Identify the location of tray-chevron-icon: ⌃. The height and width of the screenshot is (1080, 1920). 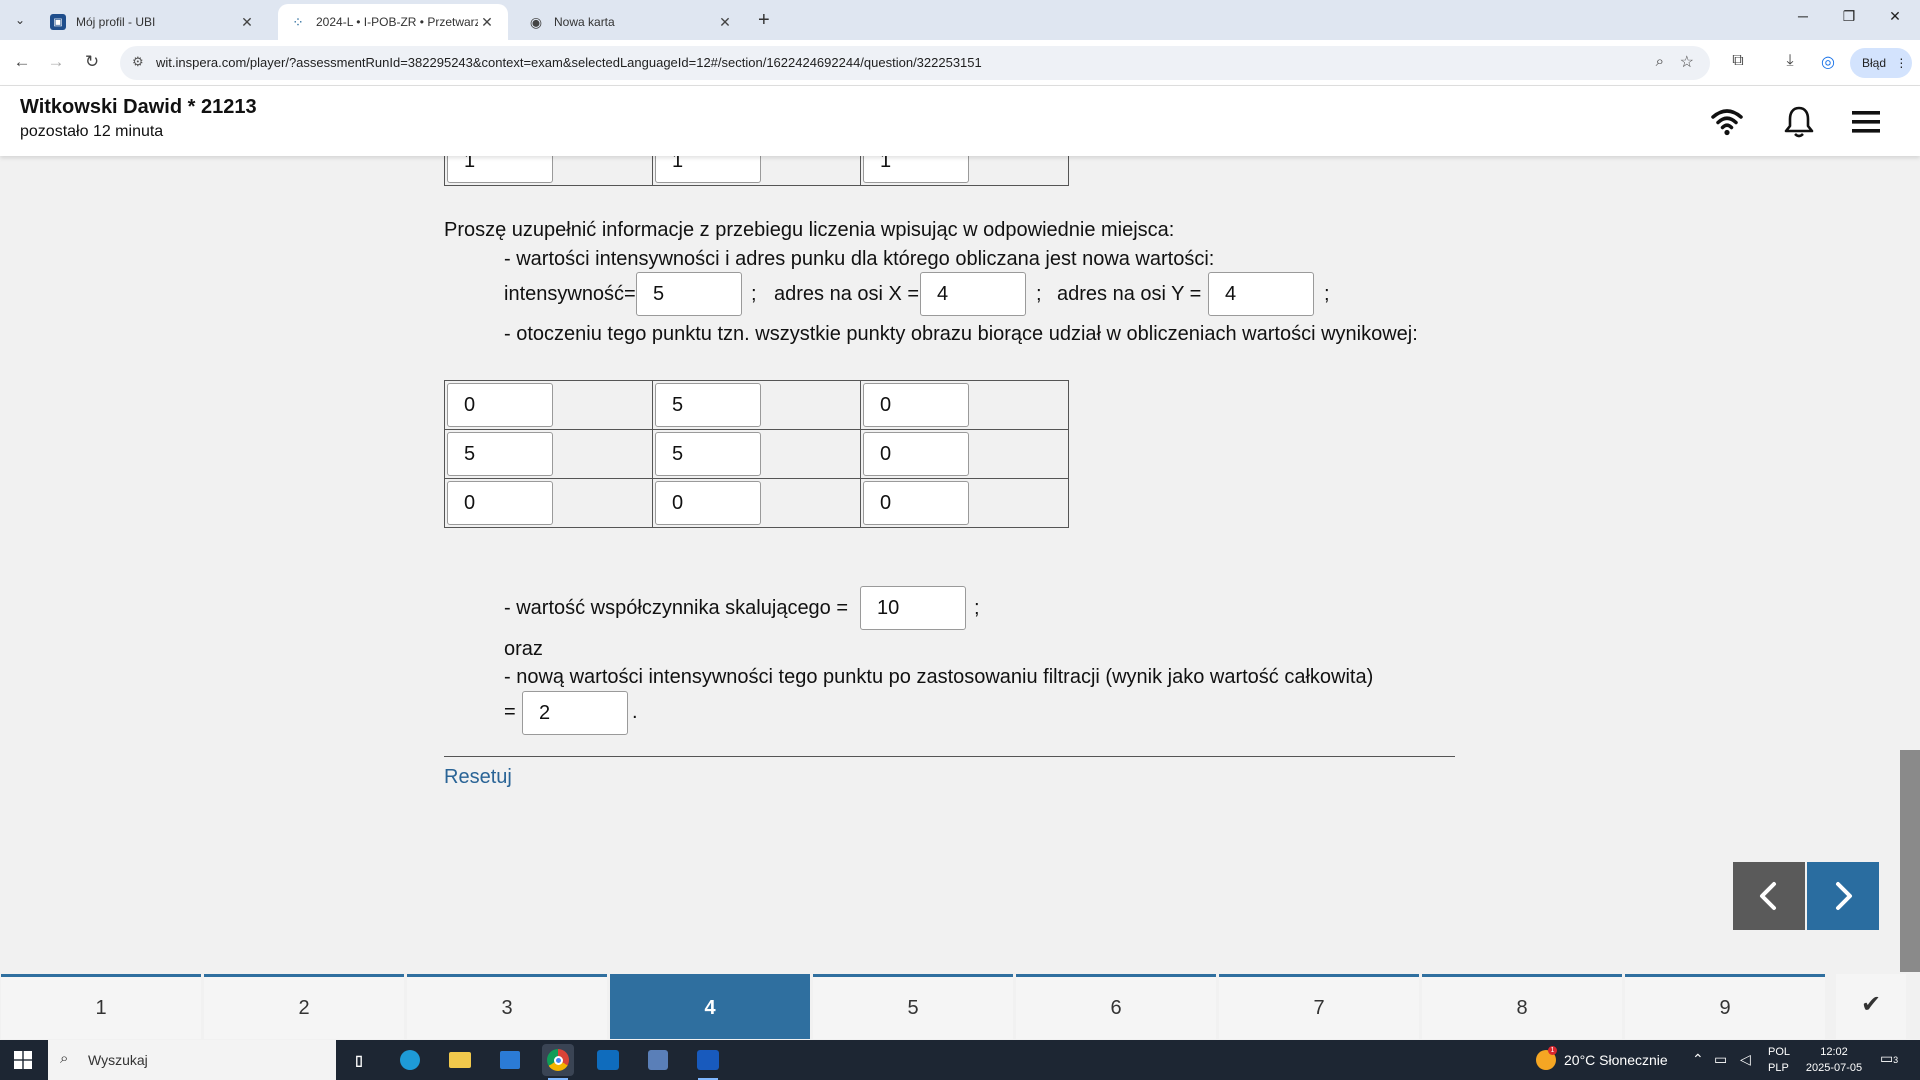
(1698, 1059).